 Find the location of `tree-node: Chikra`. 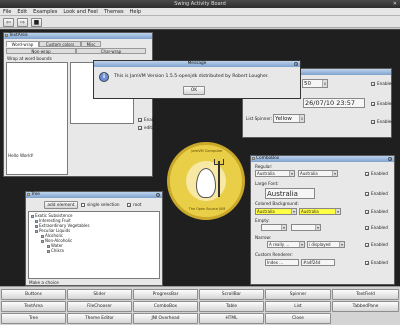

tree-node: Chikra is located at coordinates (55, 250).